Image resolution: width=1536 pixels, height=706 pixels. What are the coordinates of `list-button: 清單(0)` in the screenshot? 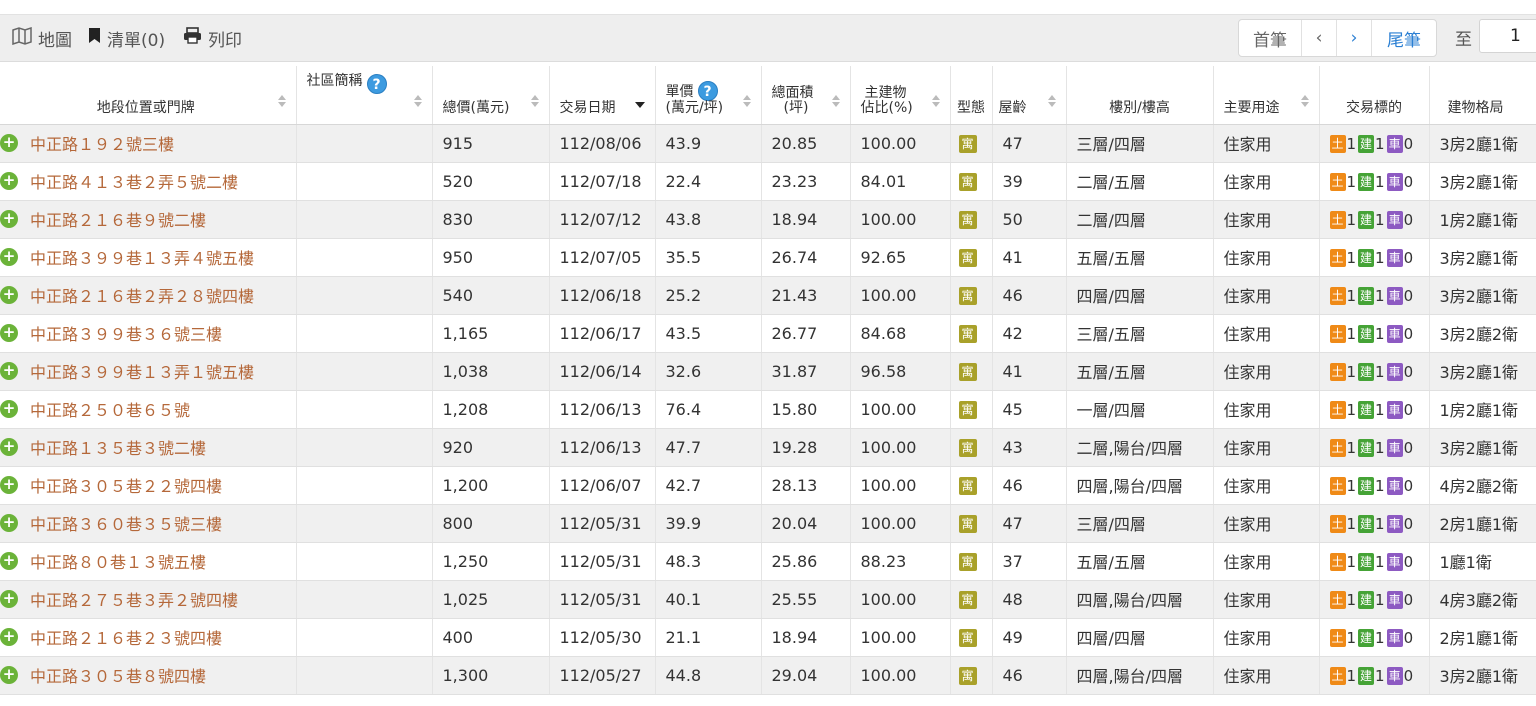 It's located at (126, 38).